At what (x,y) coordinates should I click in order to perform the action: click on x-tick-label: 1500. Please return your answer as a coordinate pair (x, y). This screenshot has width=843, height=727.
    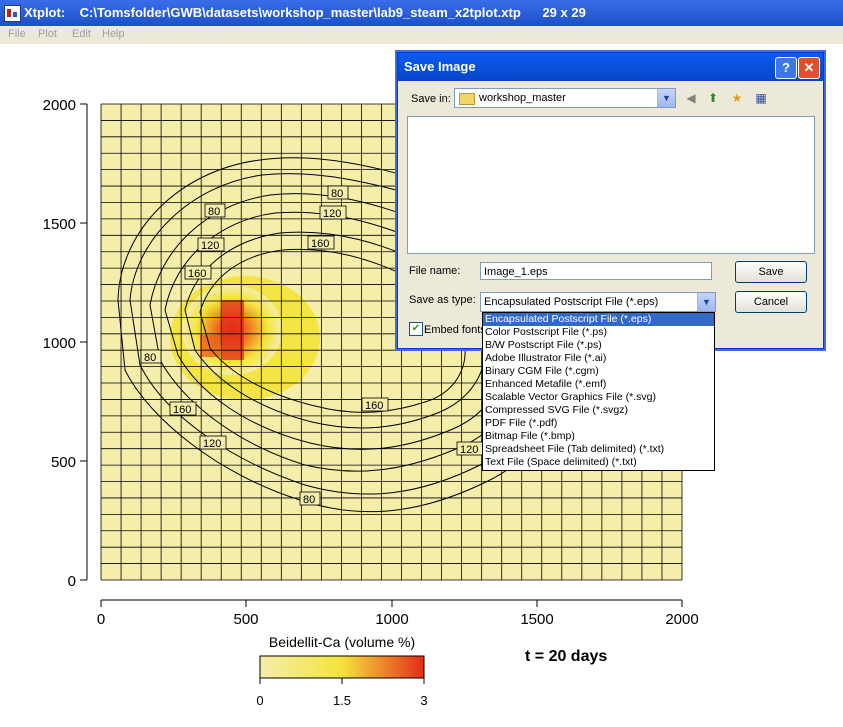
    Looking at the image, I should click on (536, 619).